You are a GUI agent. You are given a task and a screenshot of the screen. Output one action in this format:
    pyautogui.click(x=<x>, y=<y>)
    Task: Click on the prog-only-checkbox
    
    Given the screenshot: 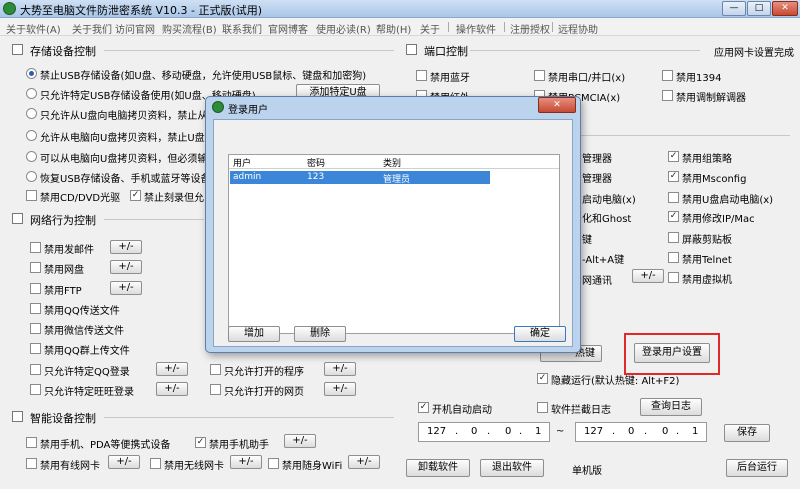 What is the action you would take?
    pyautogui.click(x=215, y=369)
    